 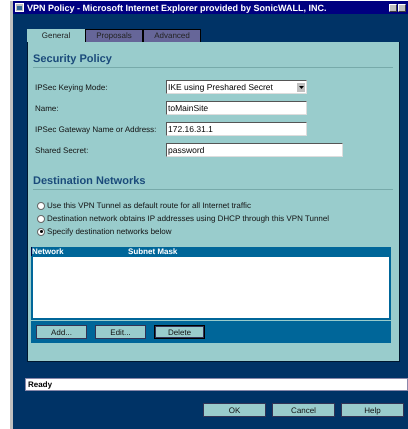 I want to click on window-title: VPN Policy - Microsoft Internet Explorer provided by SonicWALL, INC., so click(x=177, y=7).